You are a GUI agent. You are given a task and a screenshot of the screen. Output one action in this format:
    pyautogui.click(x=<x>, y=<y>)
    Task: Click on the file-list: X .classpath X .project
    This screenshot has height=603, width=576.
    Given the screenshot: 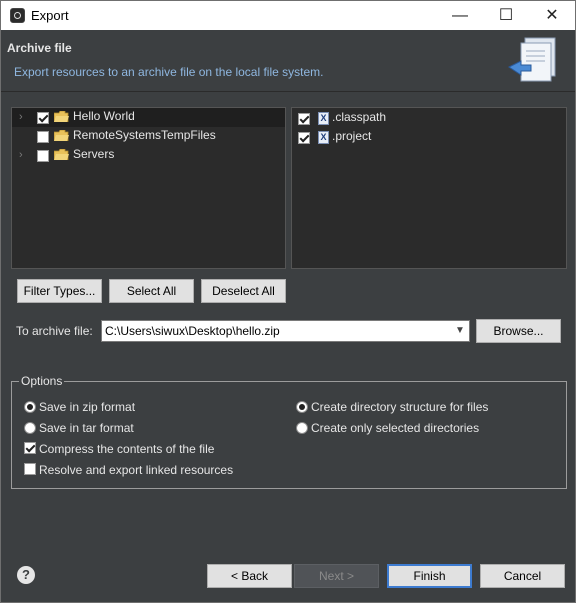 What is the action you would take?
    pyautogui.click(x=429, y=188)
    